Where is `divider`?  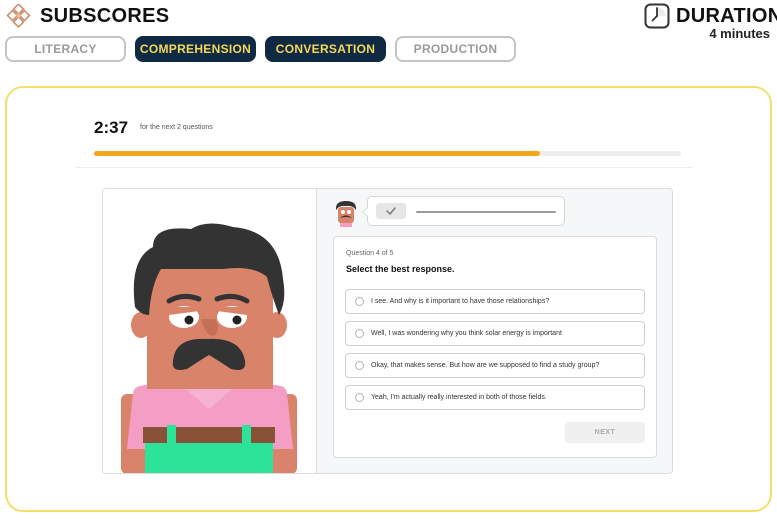
divider is located at coordinates (384, 167).